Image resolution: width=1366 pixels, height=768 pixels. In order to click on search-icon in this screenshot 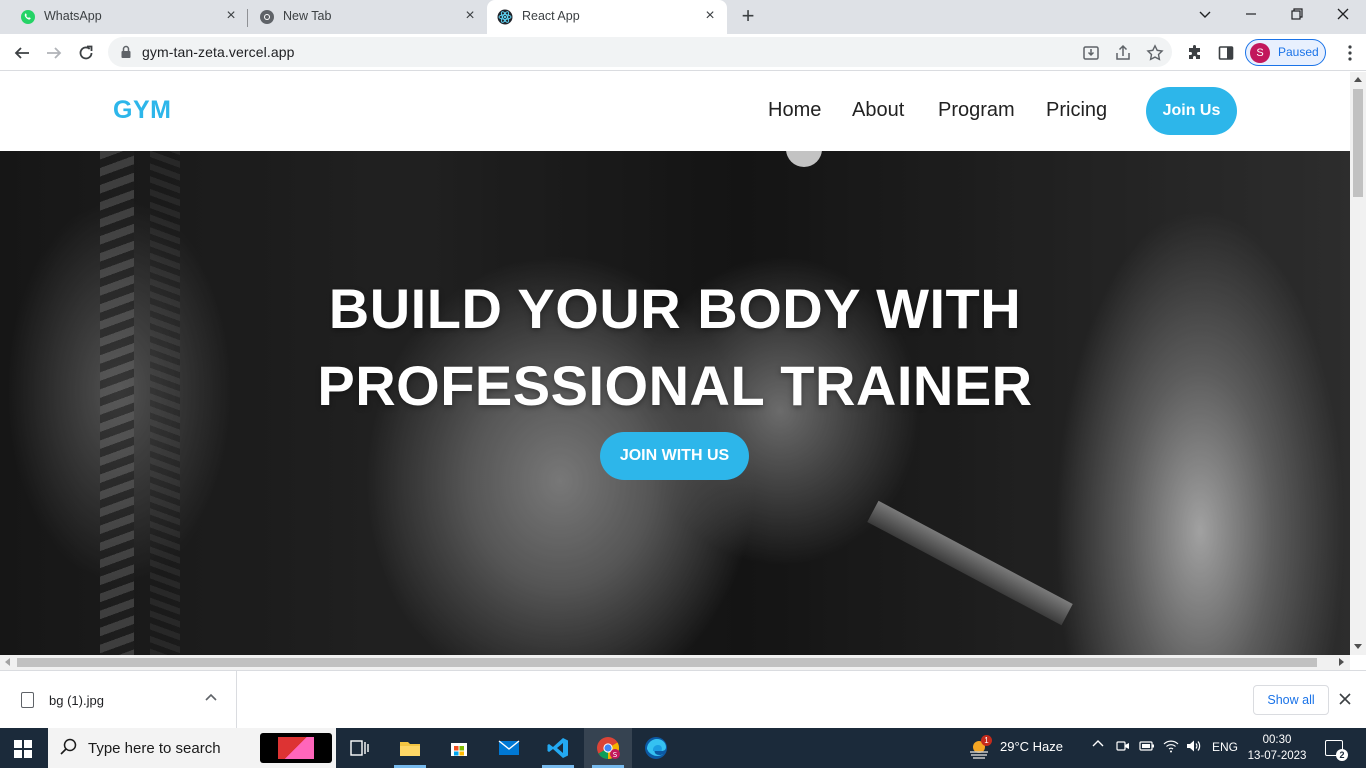, I will do `click(68, 749)`.